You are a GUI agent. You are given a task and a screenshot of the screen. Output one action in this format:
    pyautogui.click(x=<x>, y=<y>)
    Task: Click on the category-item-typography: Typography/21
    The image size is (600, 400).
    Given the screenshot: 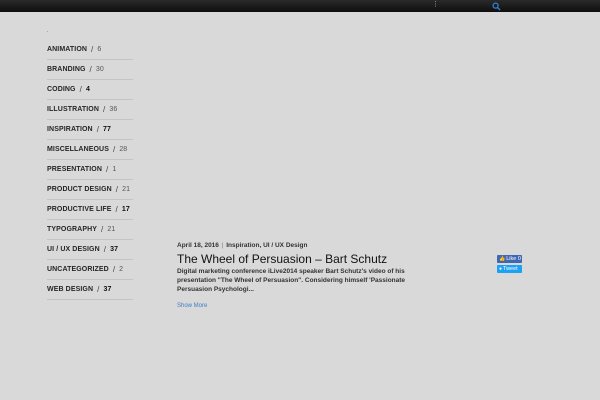 What is the action you would take?
    pyautogui.click(x=90, y=230)
    